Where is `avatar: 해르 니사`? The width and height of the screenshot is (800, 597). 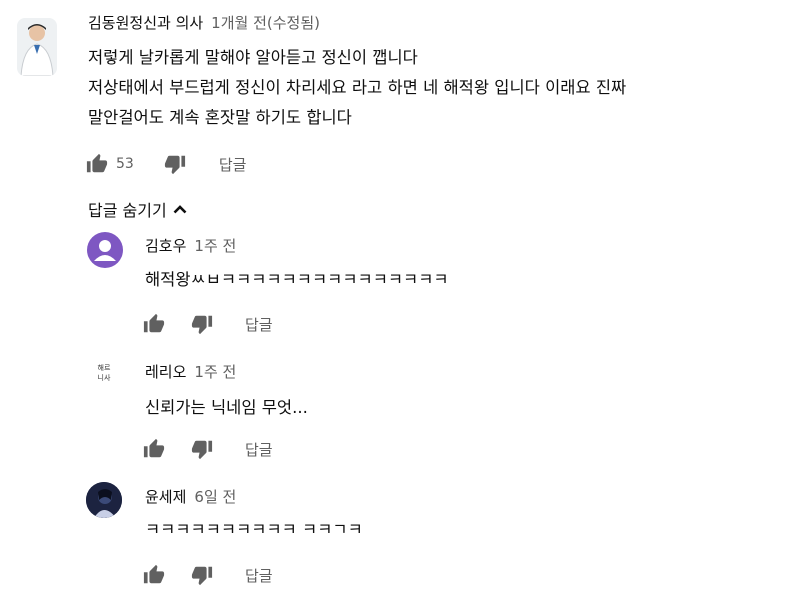
avatar: 해르 니사 is located at coordinates (104, 373).